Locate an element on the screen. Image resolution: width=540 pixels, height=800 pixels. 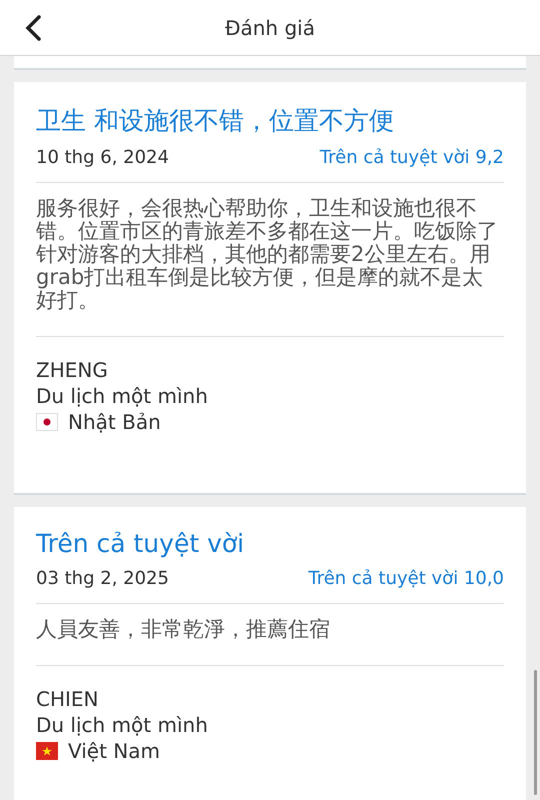
reviewer-name: CHIEN is located at coordinates (68, 699).